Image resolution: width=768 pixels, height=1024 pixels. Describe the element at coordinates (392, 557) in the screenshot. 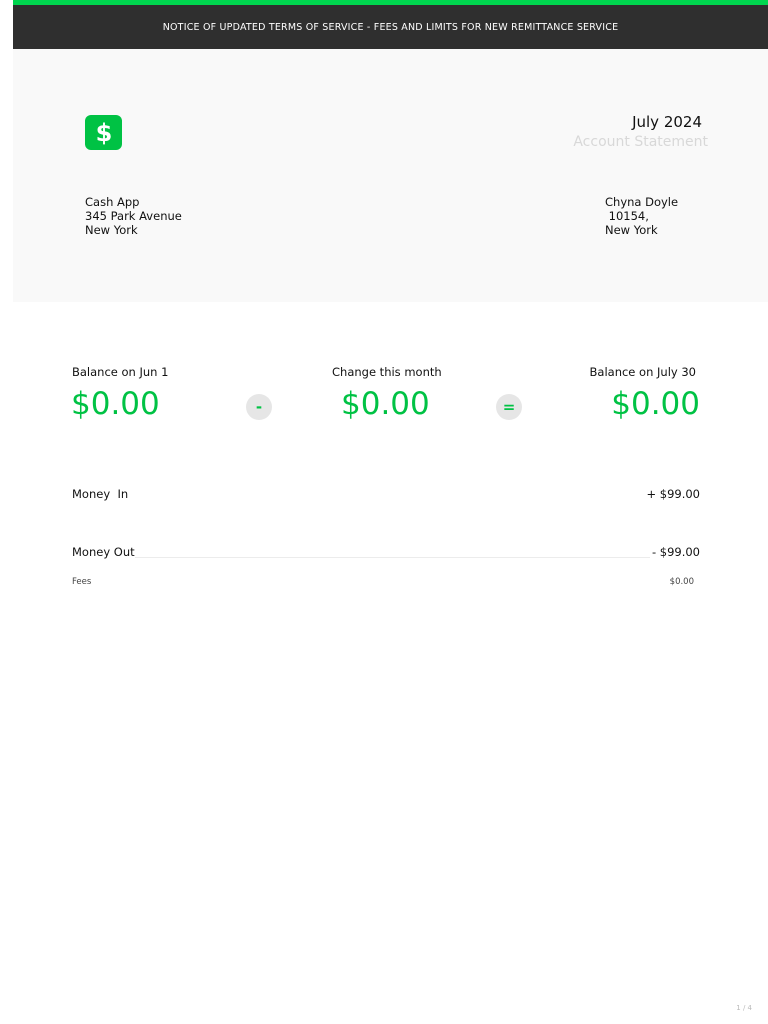

I see `money-out-divider` at that location.